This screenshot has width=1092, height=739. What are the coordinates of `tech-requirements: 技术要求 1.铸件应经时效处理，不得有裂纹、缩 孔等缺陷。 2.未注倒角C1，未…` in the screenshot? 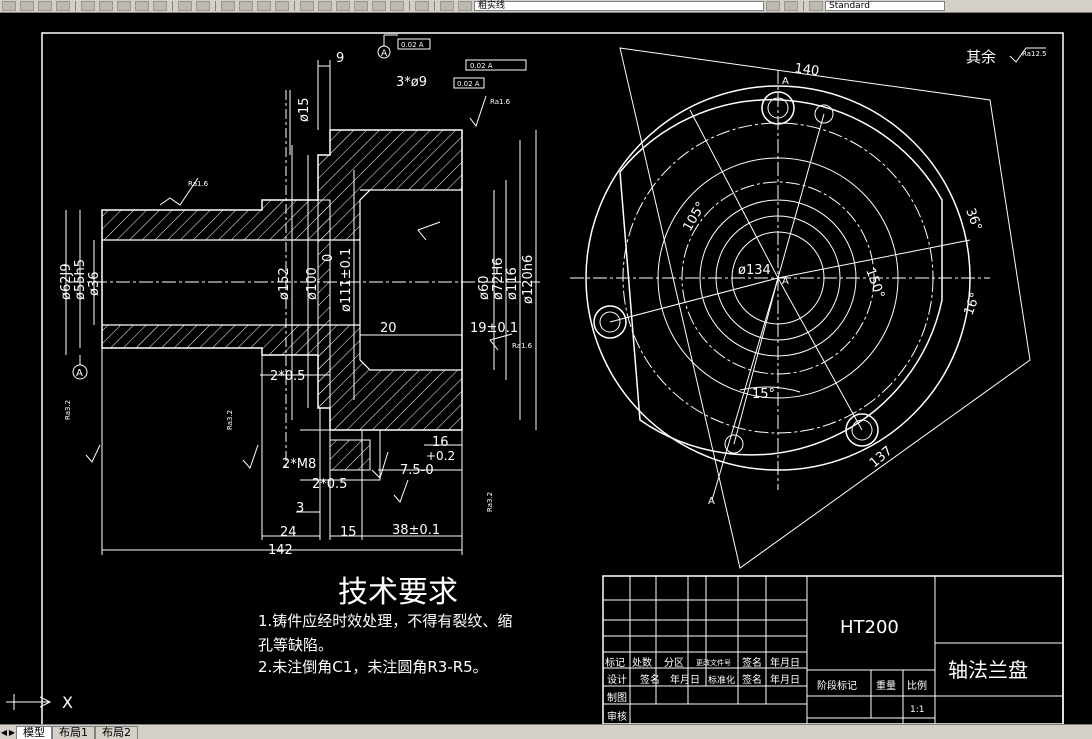 It's located at (385, 625).